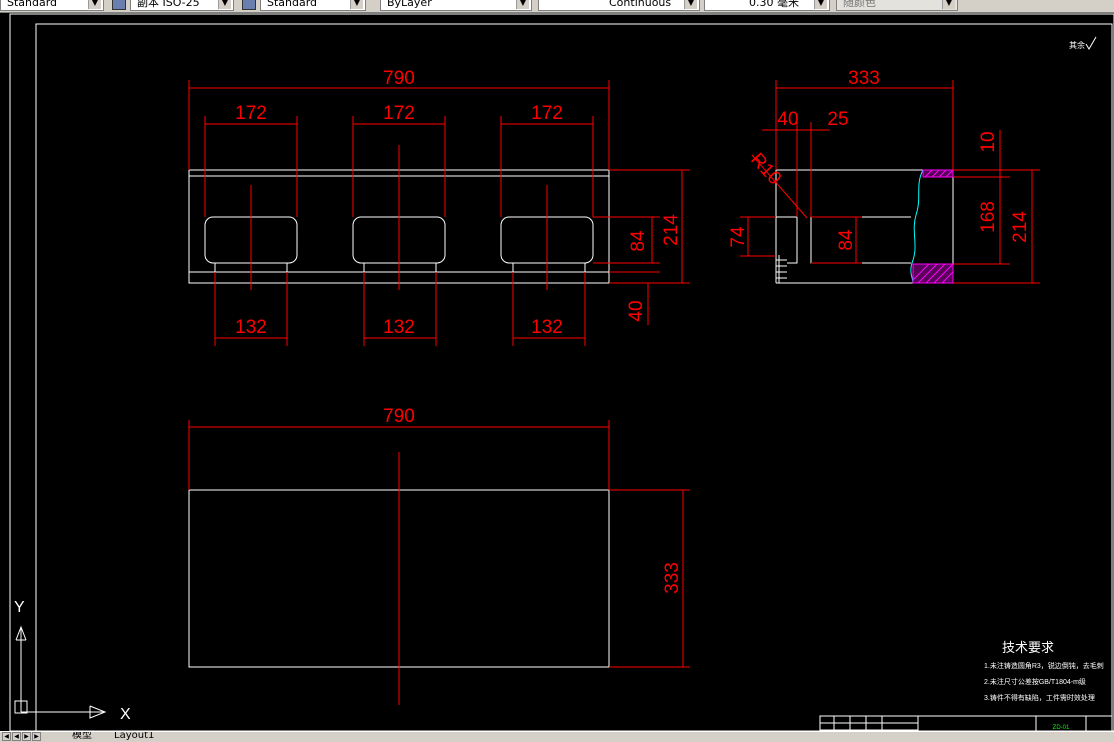 The height and width of the screenshot is (742, 1114). I want to click on text-style-dropdown: Standard ▼, so click(52, 5).